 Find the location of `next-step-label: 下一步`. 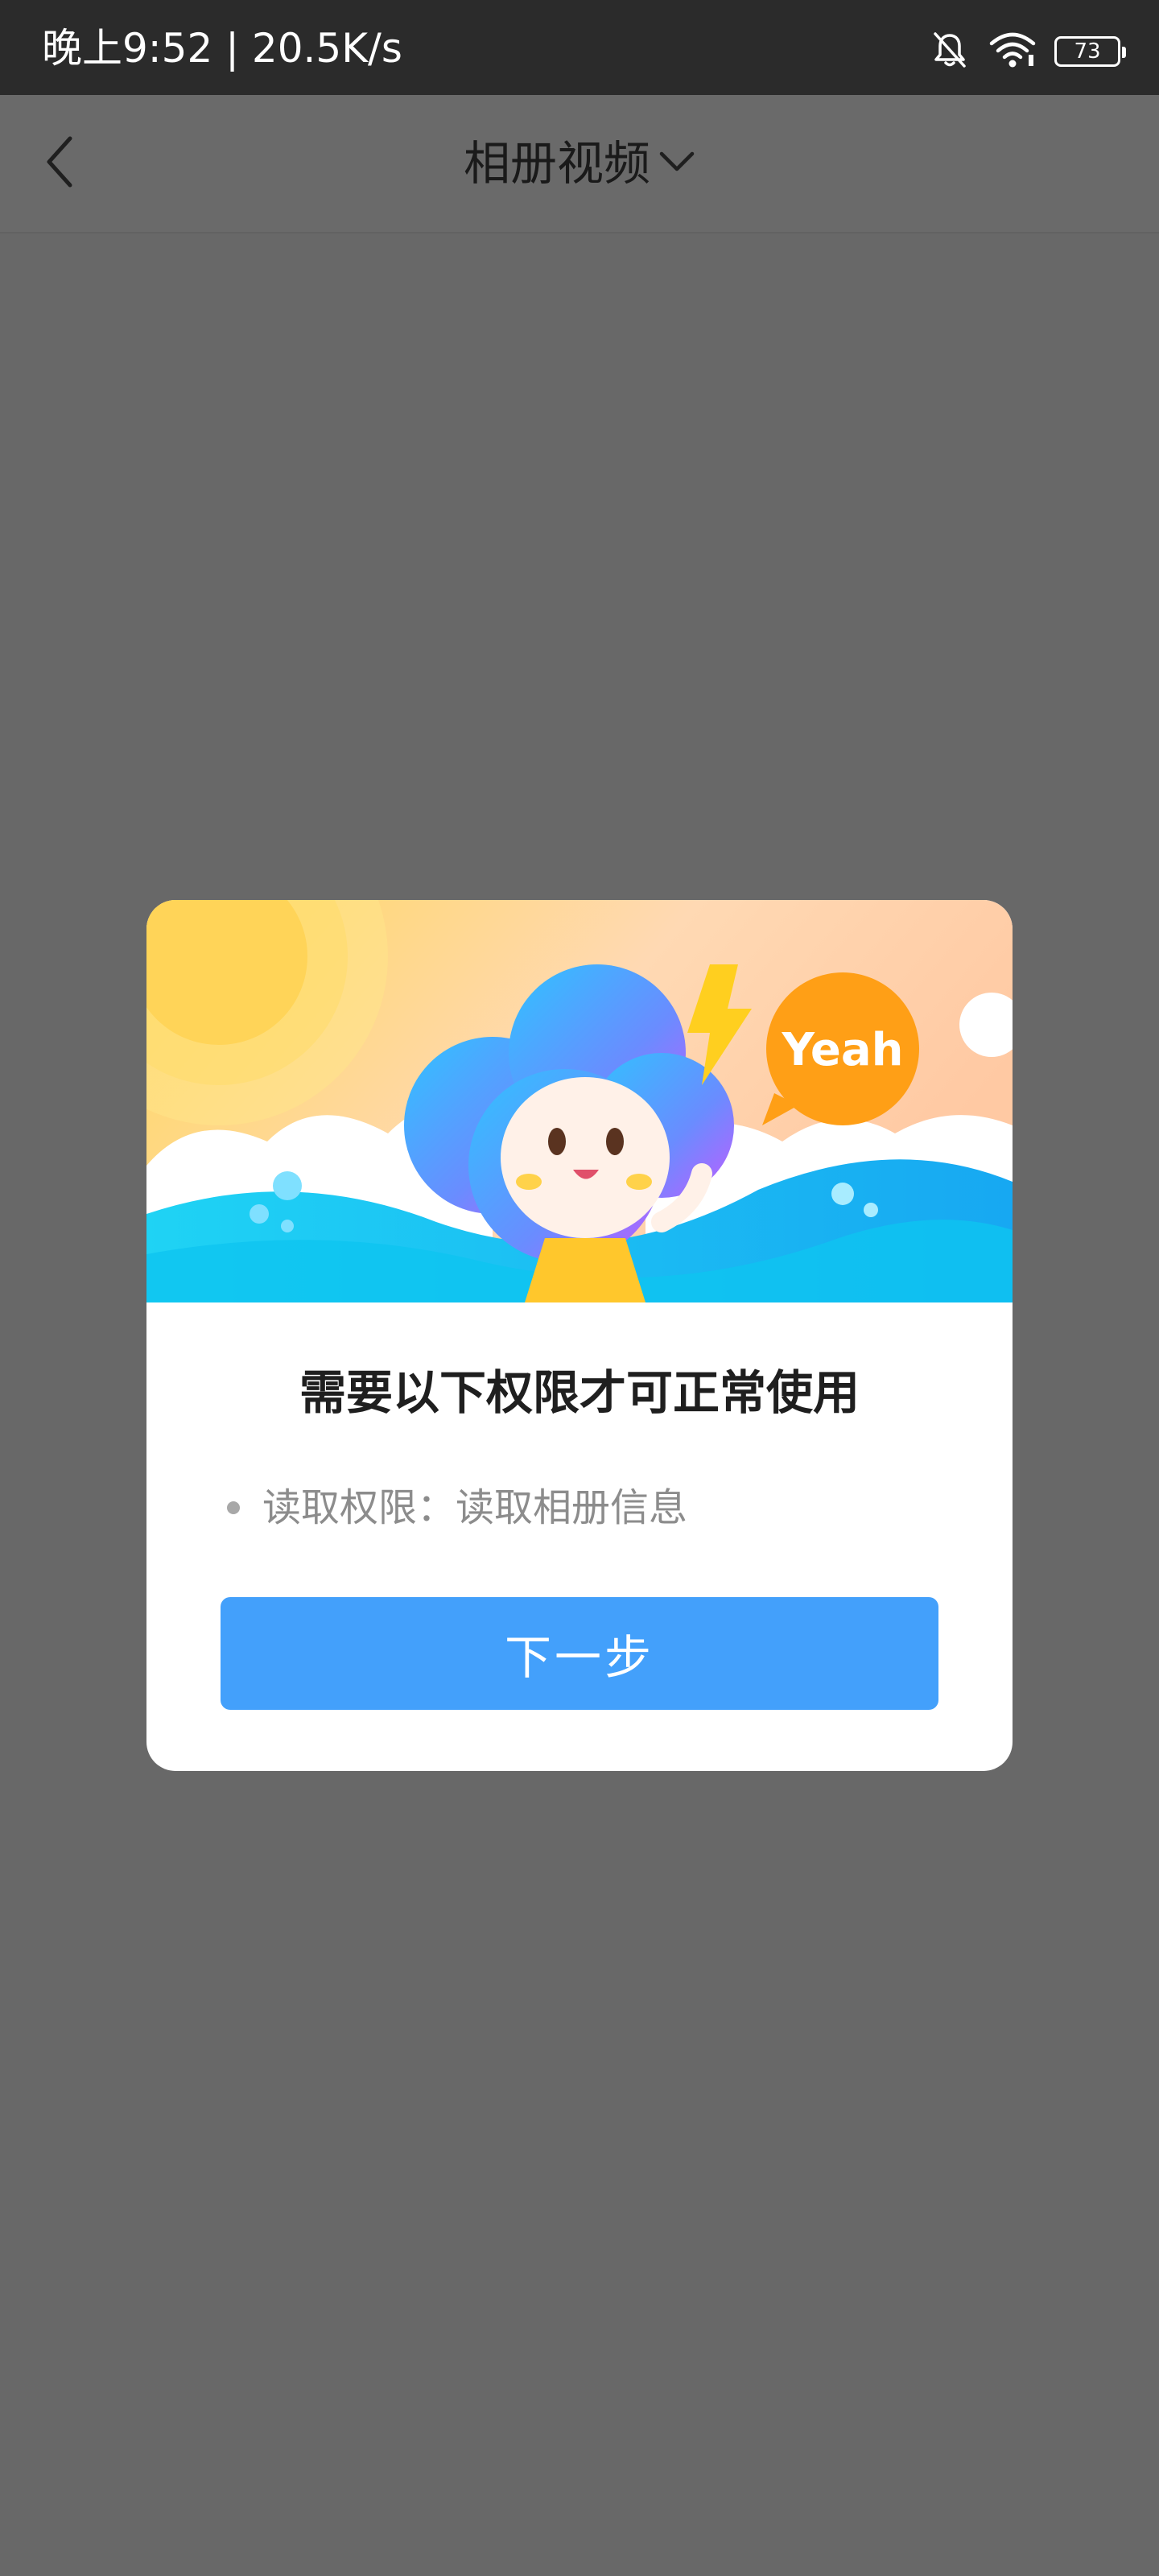

next-step-label: 下一步 is located at coordinates (579, 1657).